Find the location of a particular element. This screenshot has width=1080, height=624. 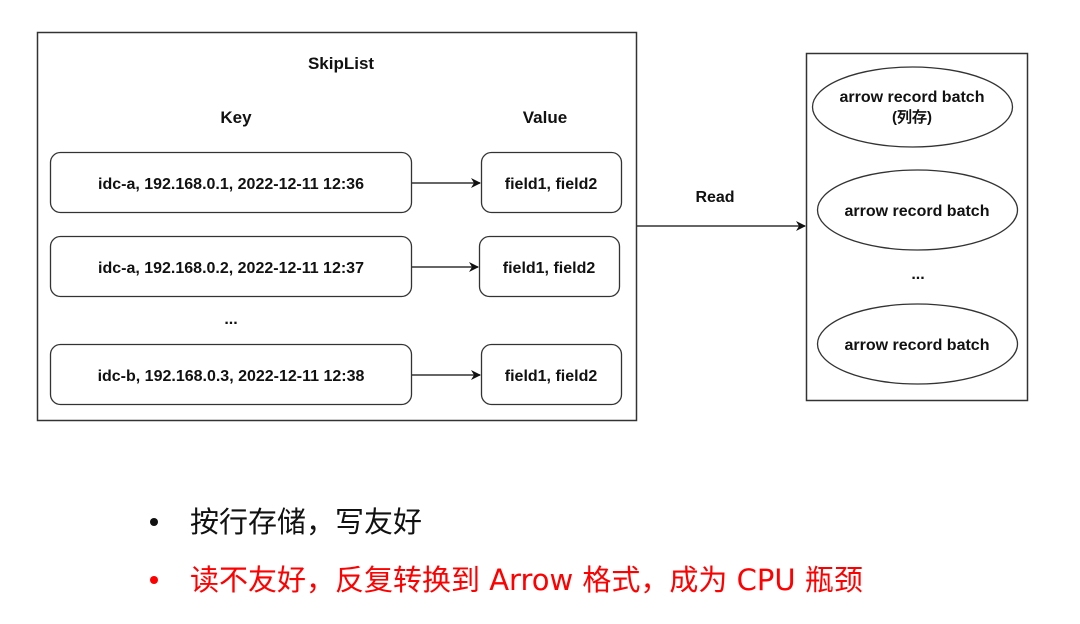

record-batch: arrow record batch (列存) is located at coordinates (912, 107).